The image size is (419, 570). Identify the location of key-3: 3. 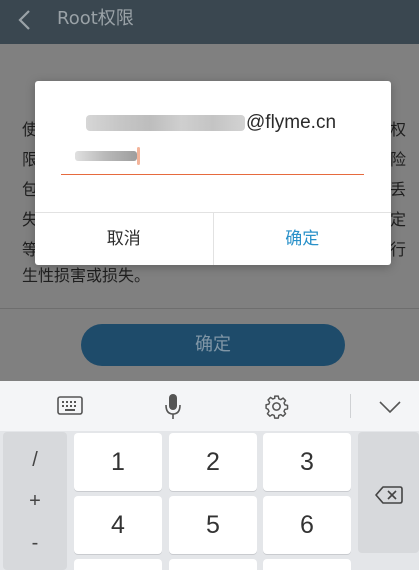
(307, 462).